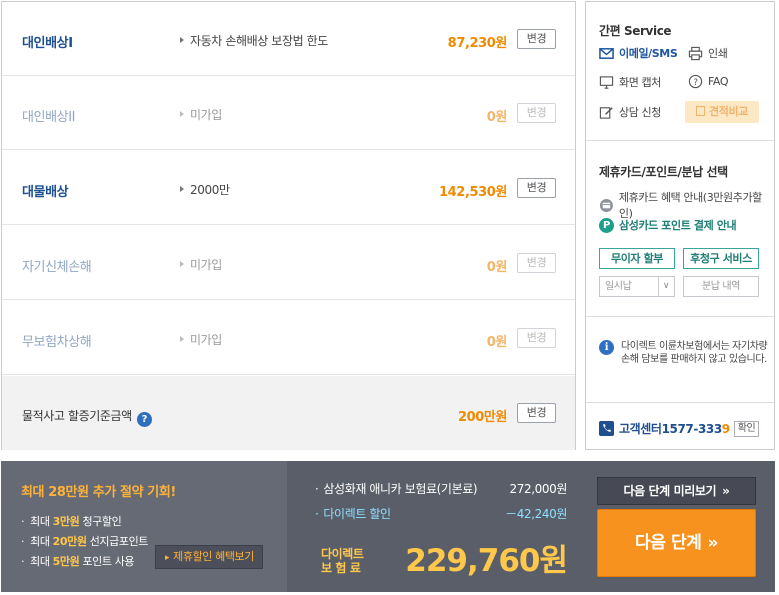  What do you see at coordinates (648, 53) in the screenshot?
I see `email-sms-label: 이메일/SMS` at bounding box center [648, 53].